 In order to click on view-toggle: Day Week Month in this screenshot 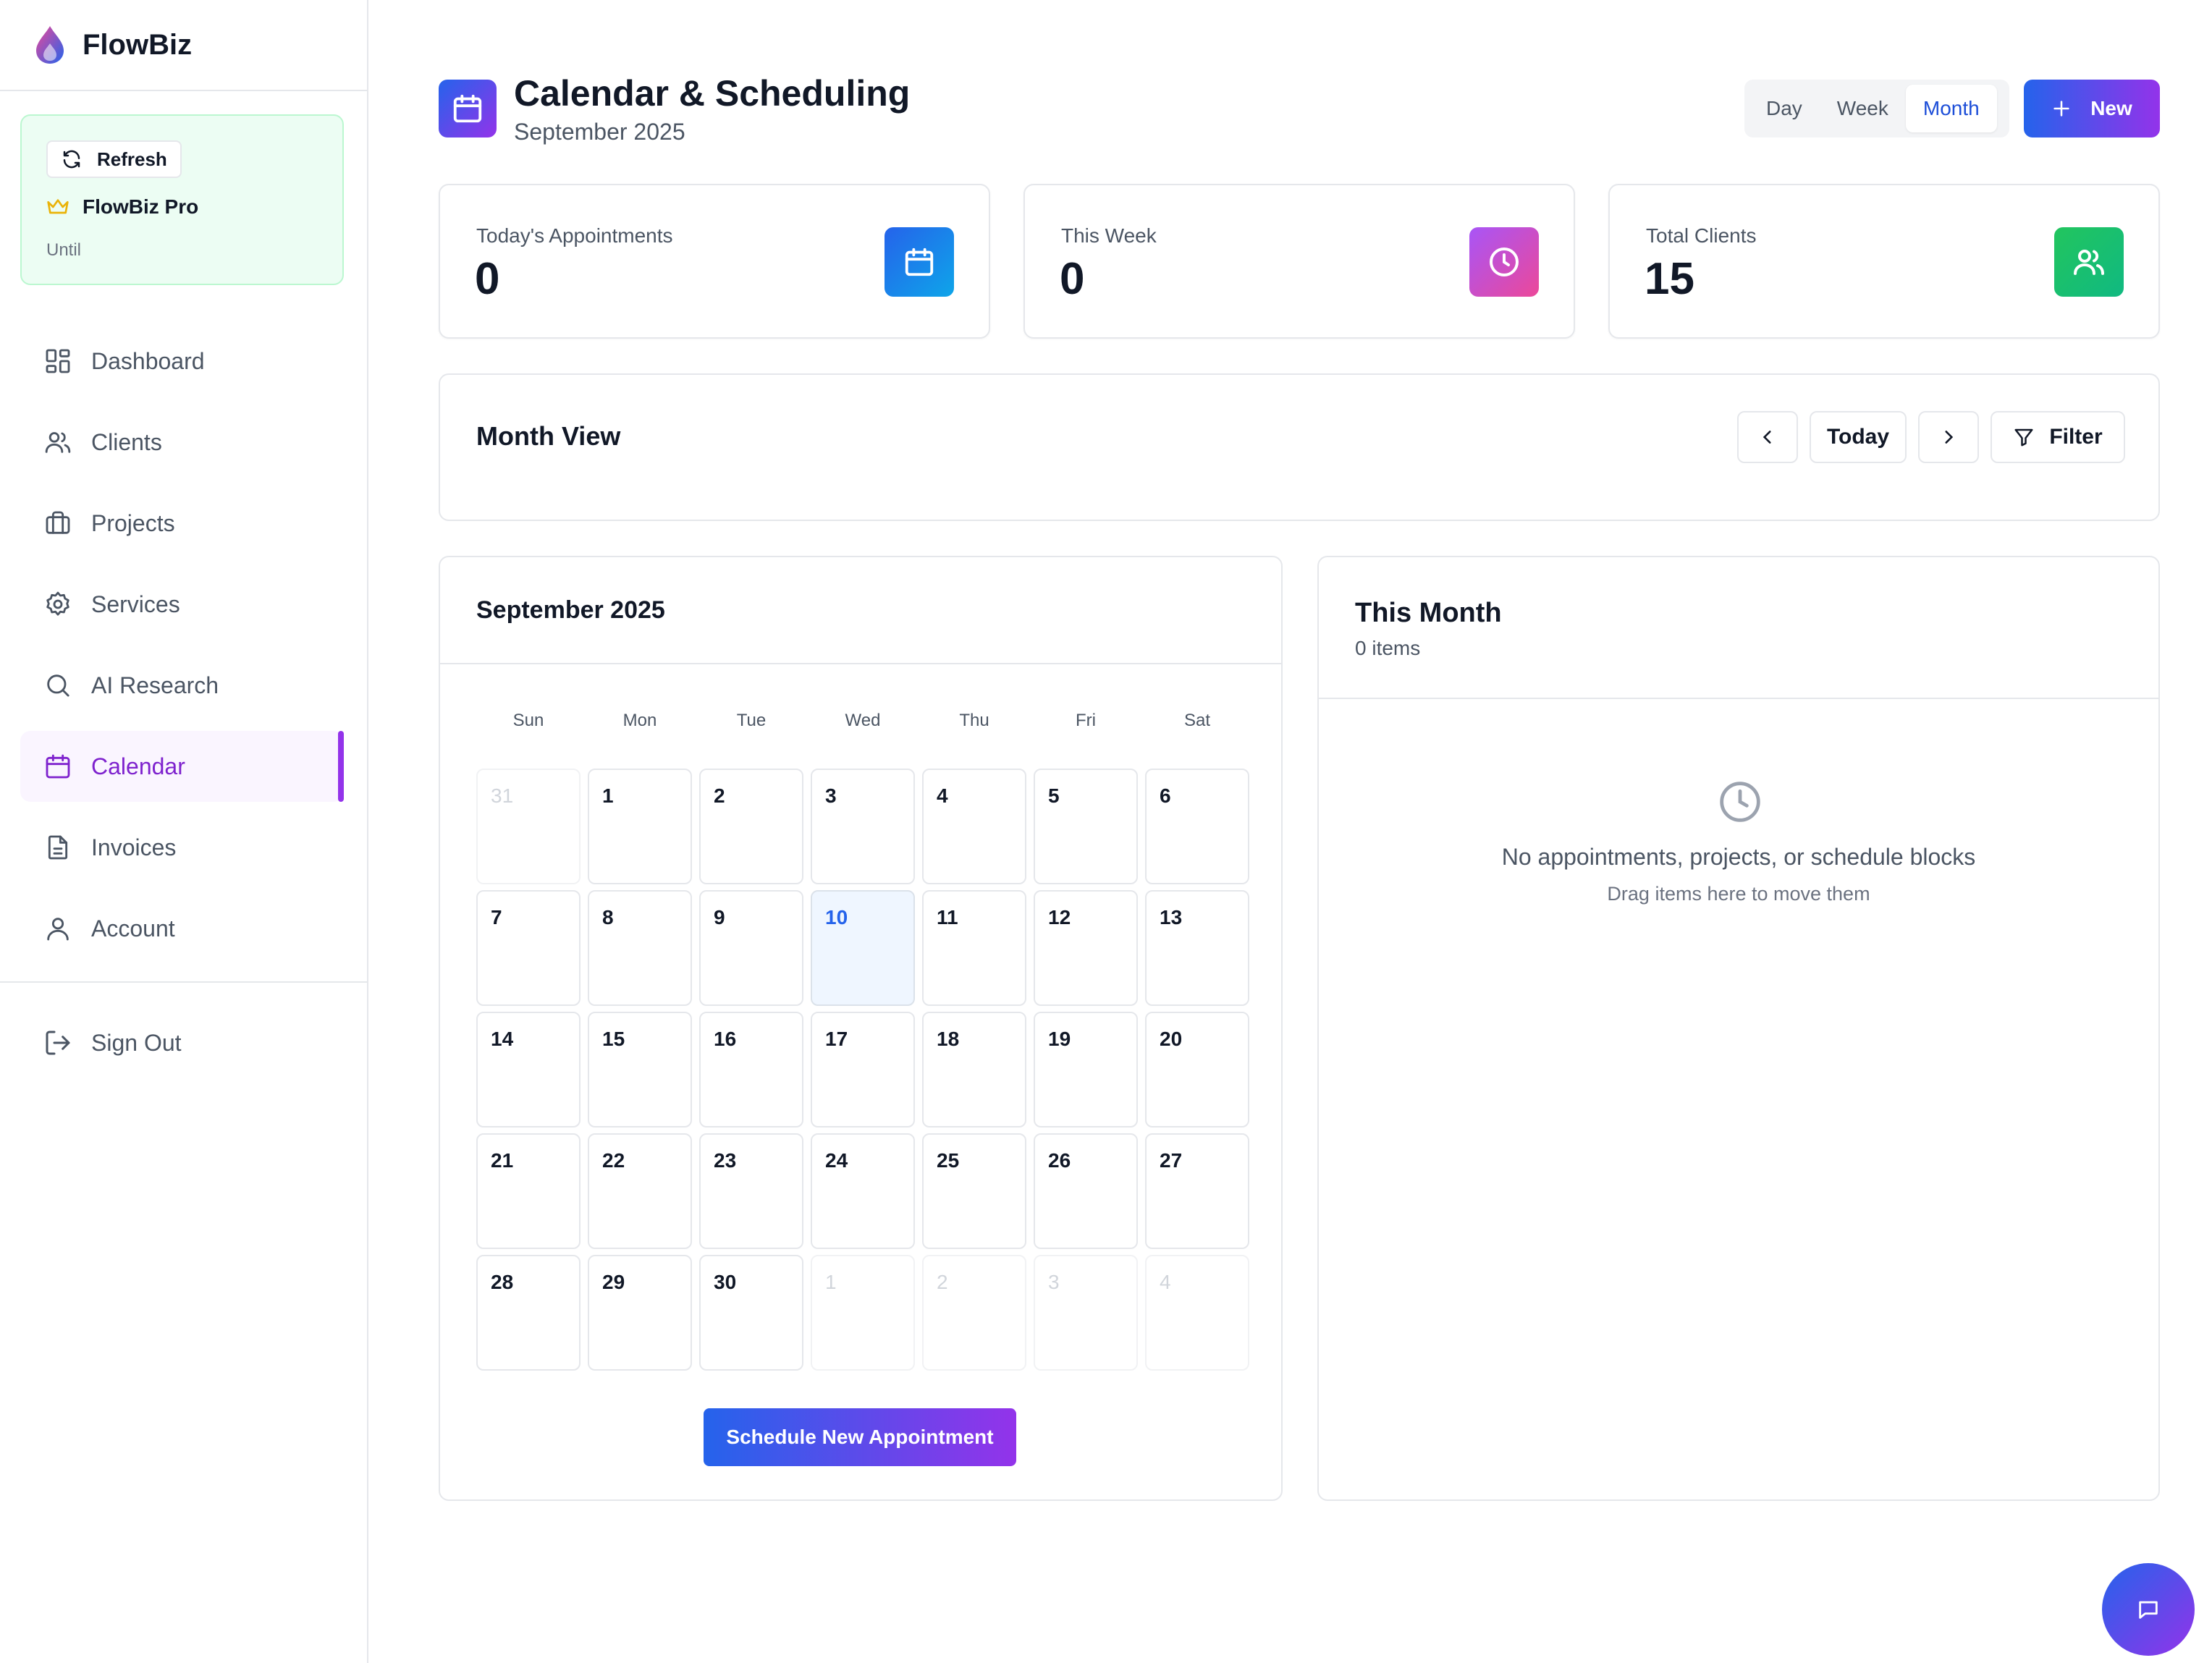, I will do `click(1876, 109)`.